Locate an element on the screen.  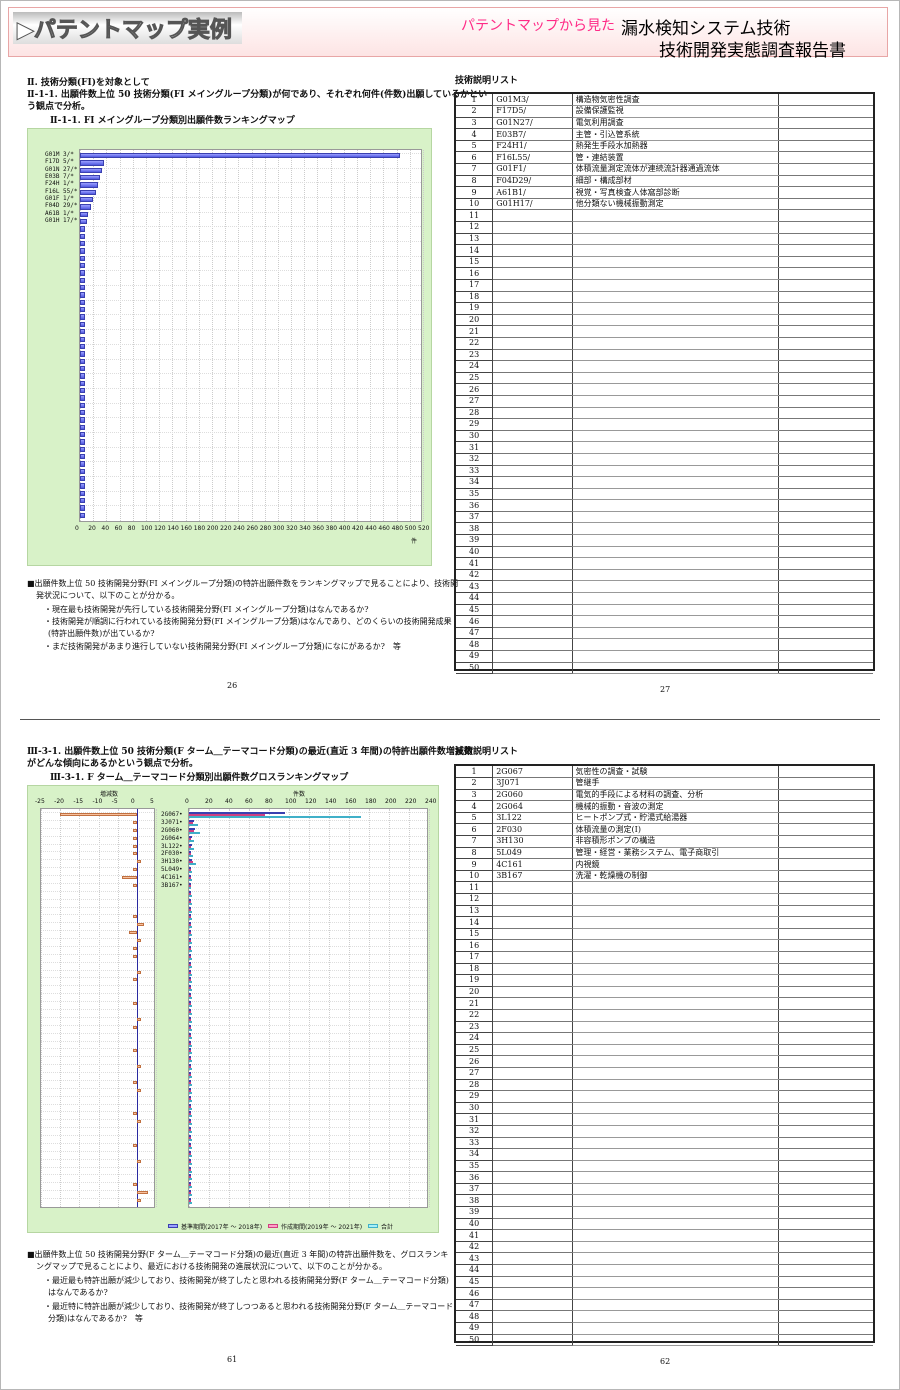
list-row: 45 is located at coordinates (664, 1282).